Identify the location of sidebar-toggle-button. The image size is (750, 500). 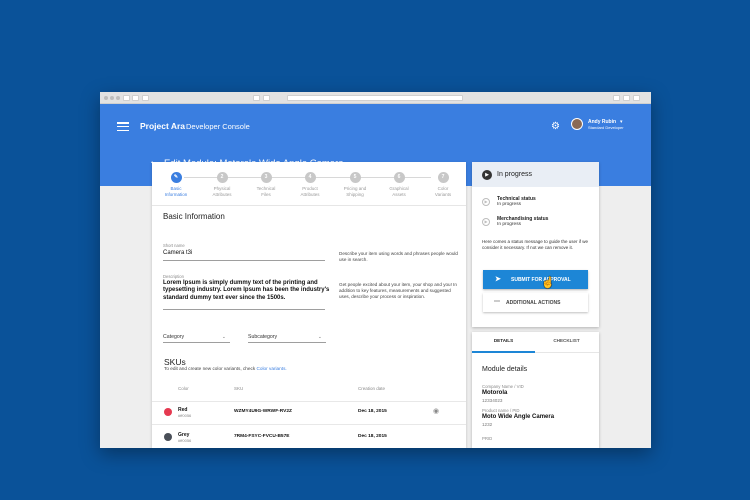
(145, 98).